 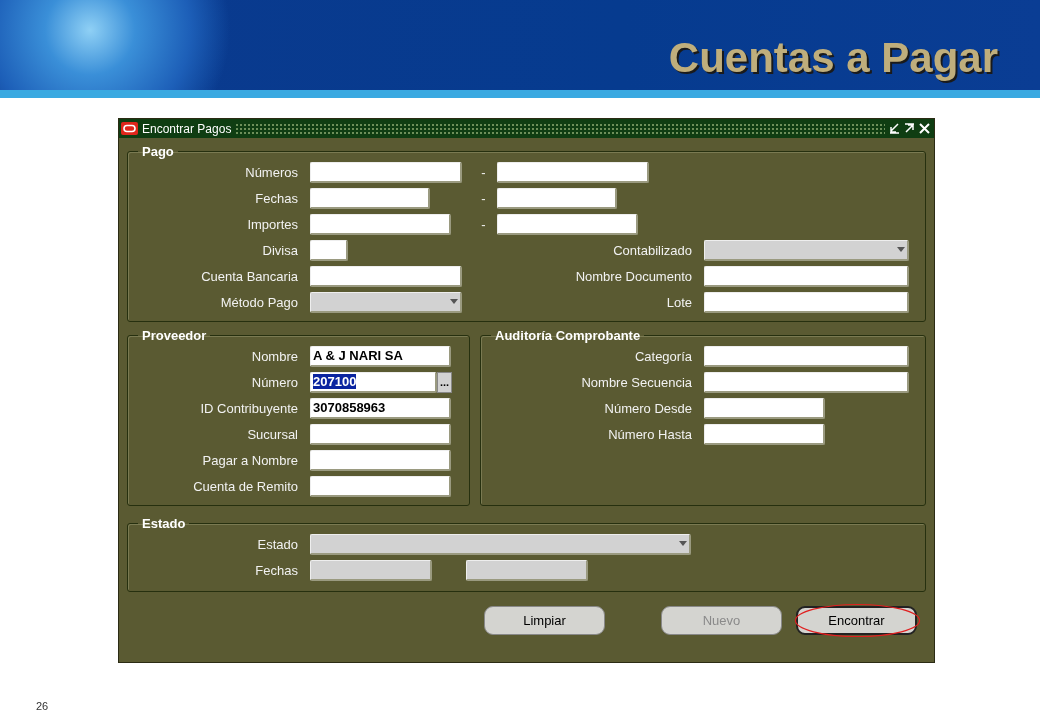 What do you see at coordinates (373, 382) in the screenshot?
I see `text-field: 207100` at bounding box center [373, 382].